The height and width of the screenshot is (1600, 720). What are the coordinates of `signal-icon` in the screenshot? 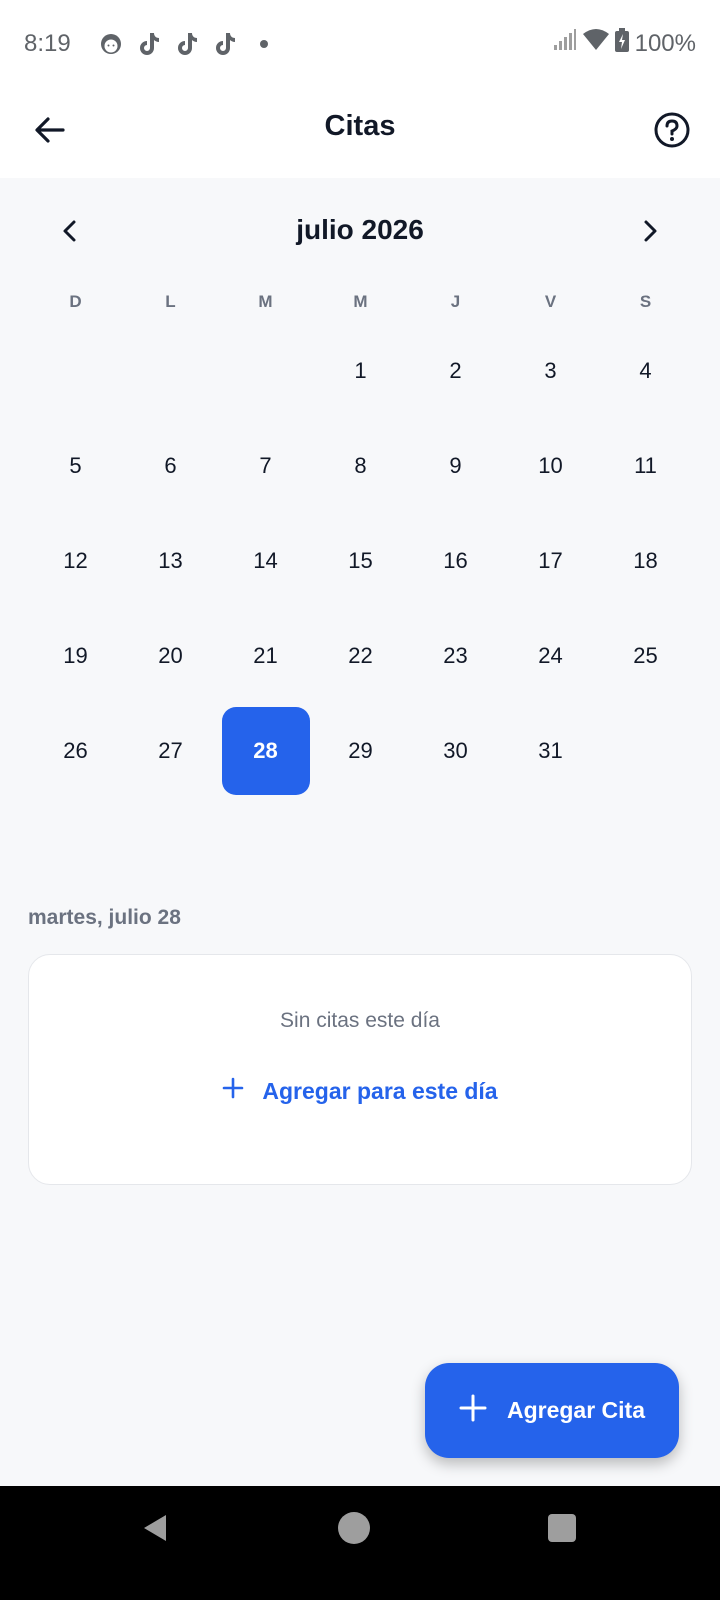 It's located at (565, 43).